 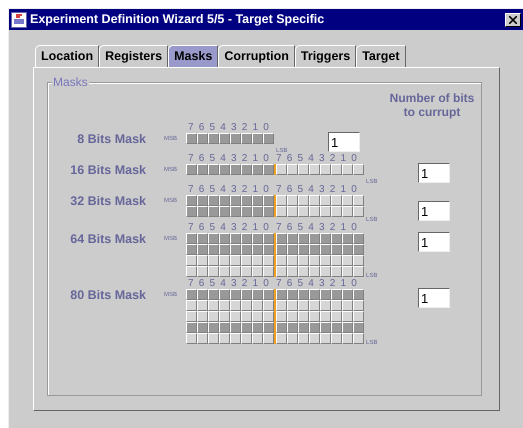 What do you see at coordinates (107, 201) in the screenshot?
I see `mask-label: 32 Bits Mask` at bounding box center [107, 201].